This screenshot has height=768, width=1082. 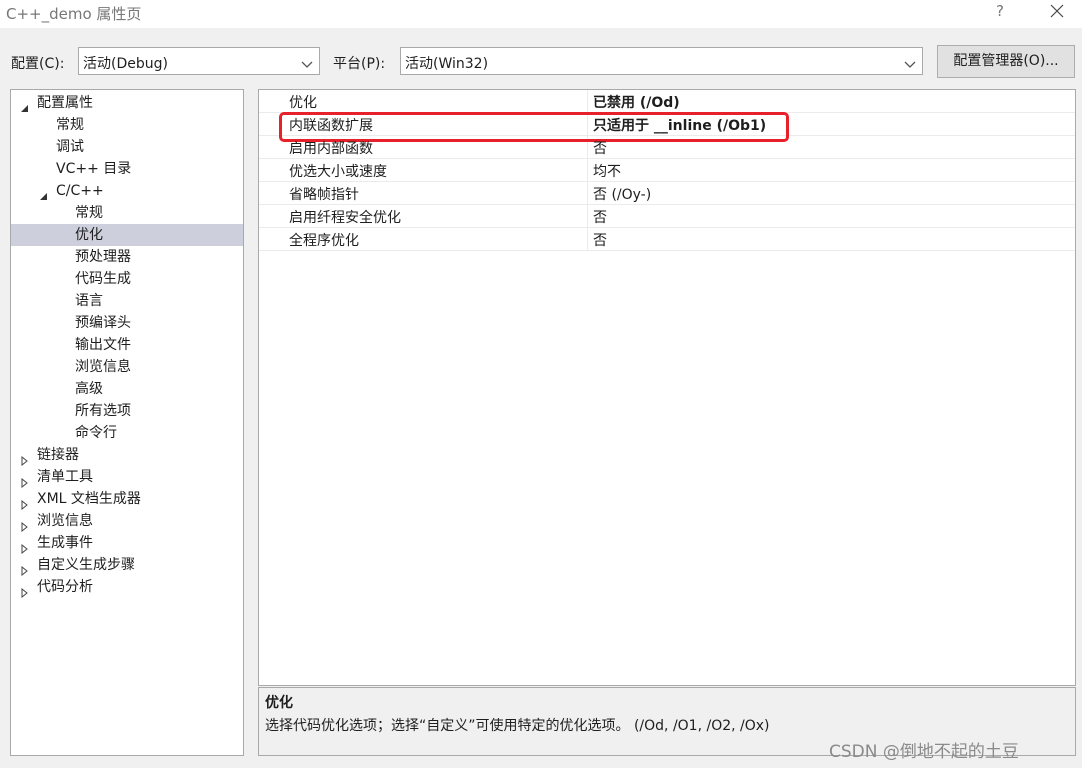 I want to click on tree-item-label: 配置属性, so click(x=65, y=103).